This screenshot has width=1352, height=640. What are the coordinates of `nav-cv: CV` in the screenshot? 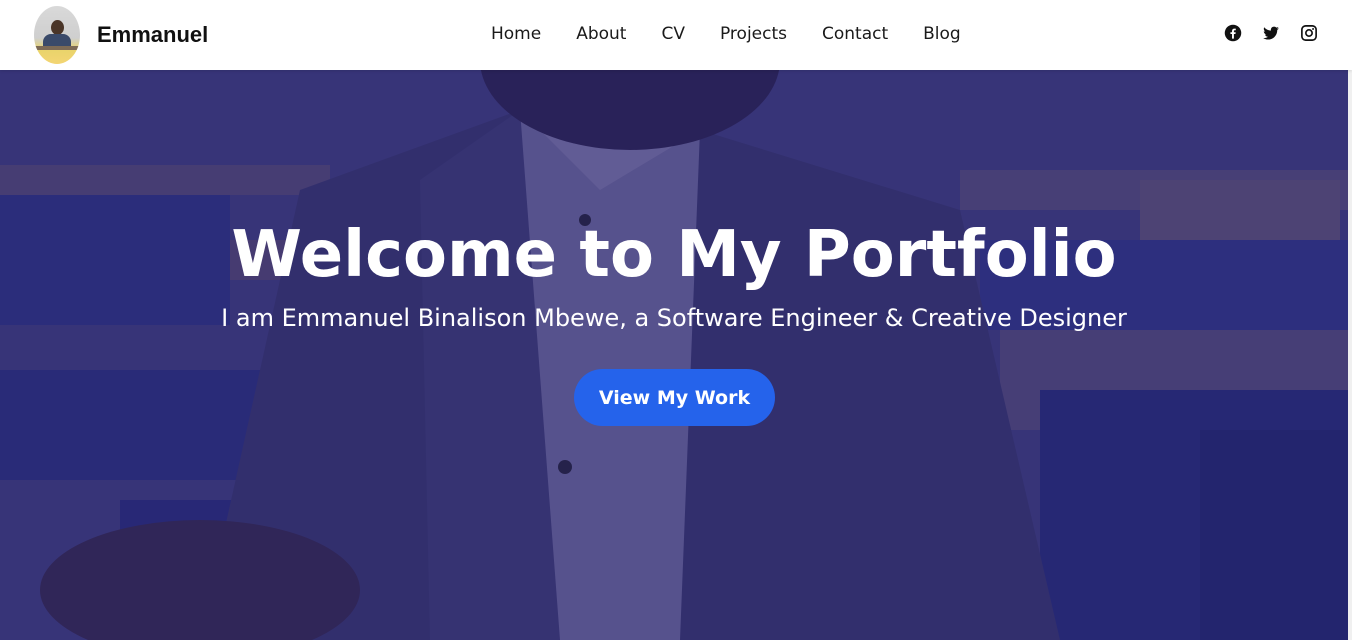 It's located at (673, 34).